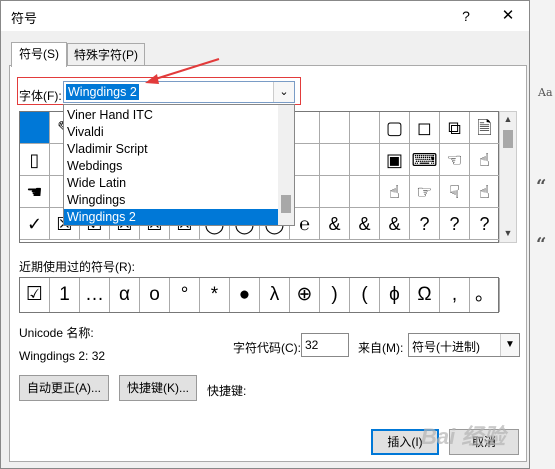 The image size is (555, 469). I want to click on from-select: 符号(十进制) ▼, so click(464, 345).